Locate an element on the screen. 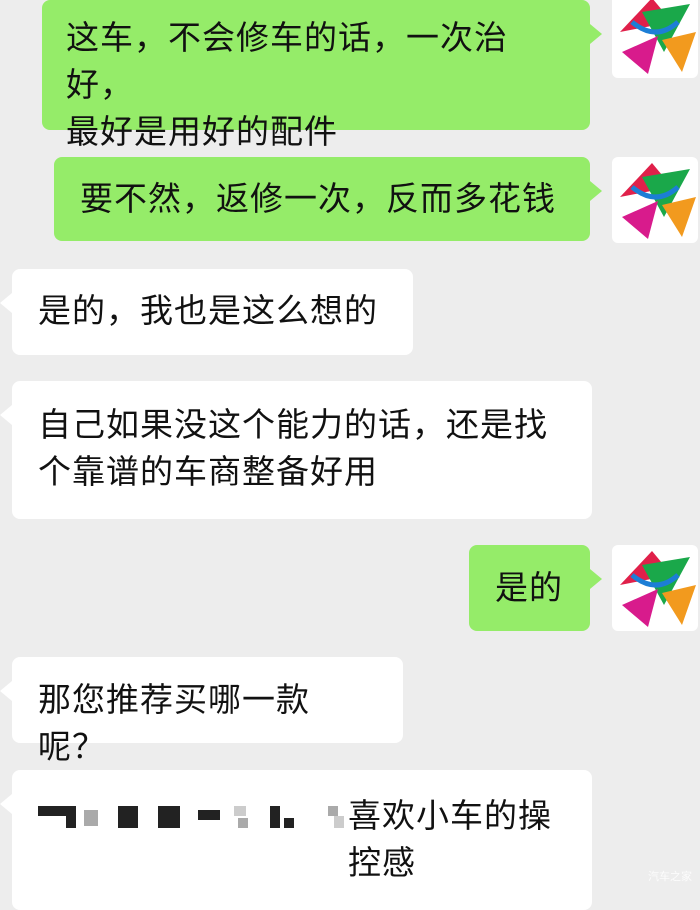 Image resolution: width=700 pixels, height=910 pixels. message-bubble-received: 喜欢小车的操 控感 is located at coordinates (296, 840).